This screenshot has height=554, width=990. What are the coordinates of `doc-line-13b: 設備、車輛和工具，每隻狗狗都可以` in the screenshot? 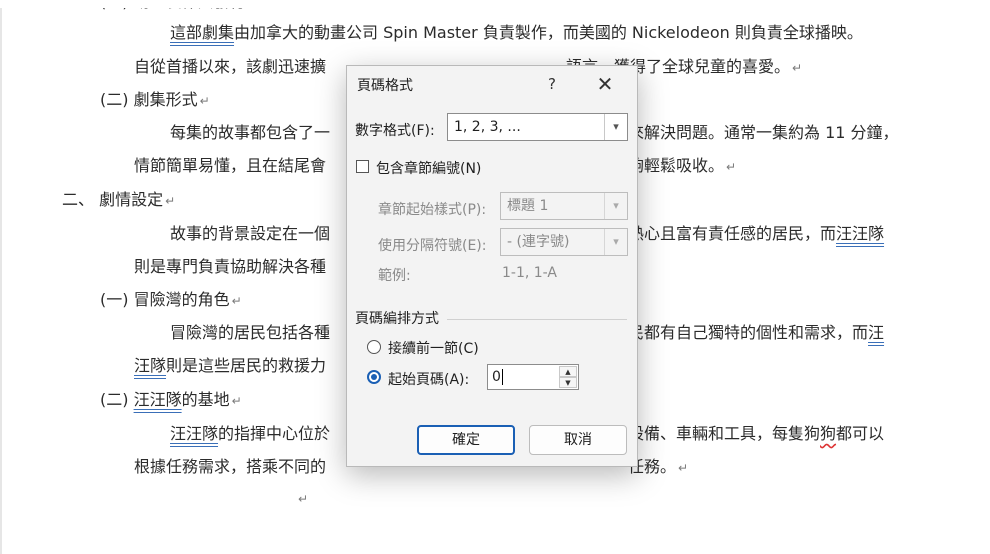 It's located at (756, 434).